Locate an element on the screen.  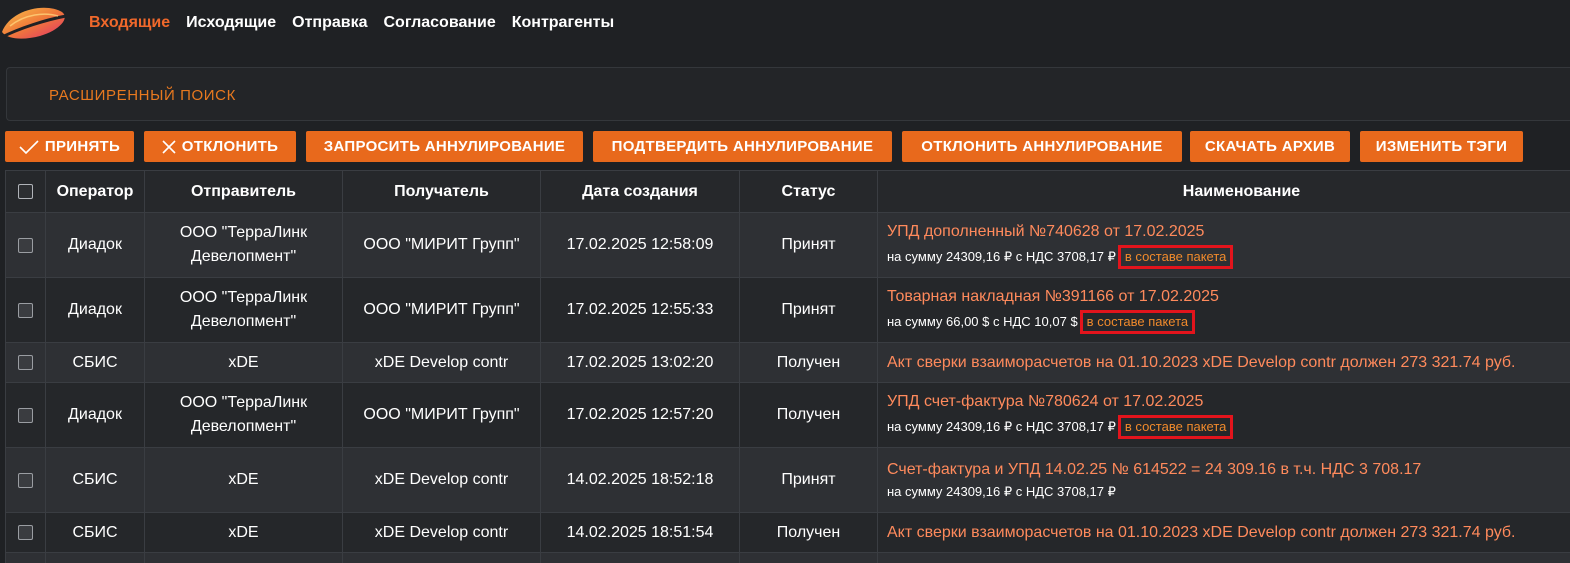
created-cell: 17.02.2025 13:02:20 is located at coordinates (640, 362).